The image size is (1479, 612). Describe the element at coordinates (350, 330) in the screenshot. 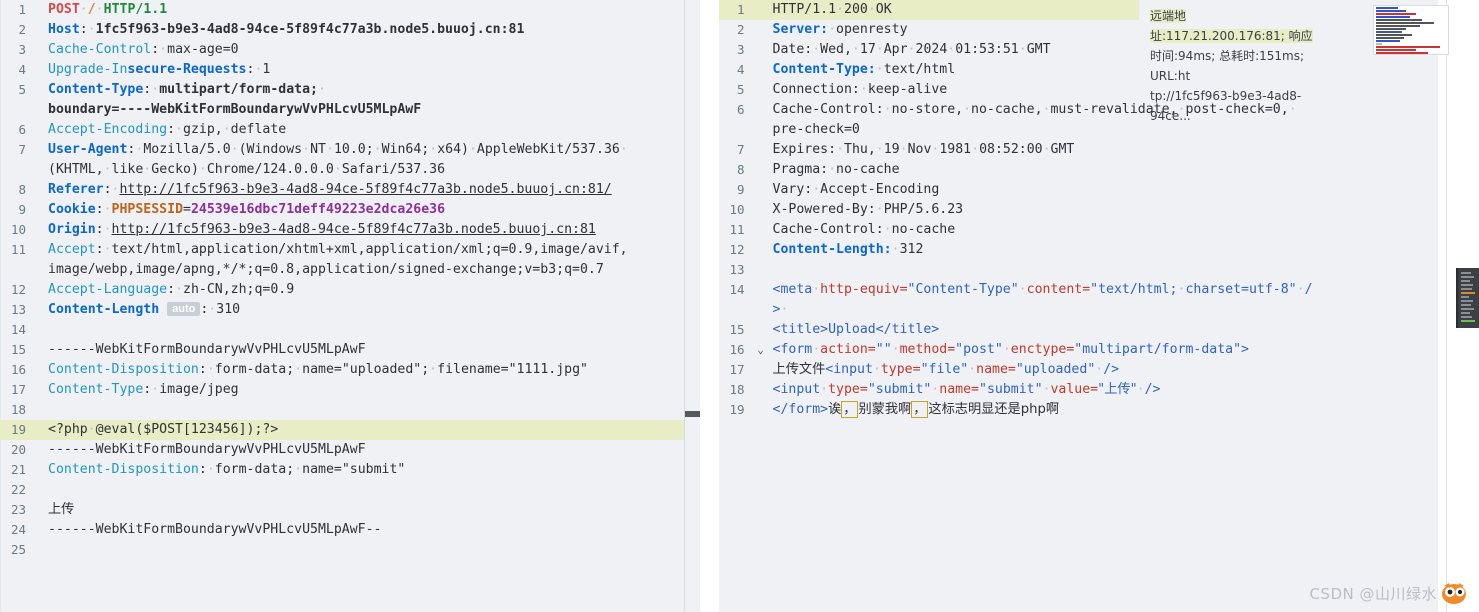

I see `code-line: 14` at that location.